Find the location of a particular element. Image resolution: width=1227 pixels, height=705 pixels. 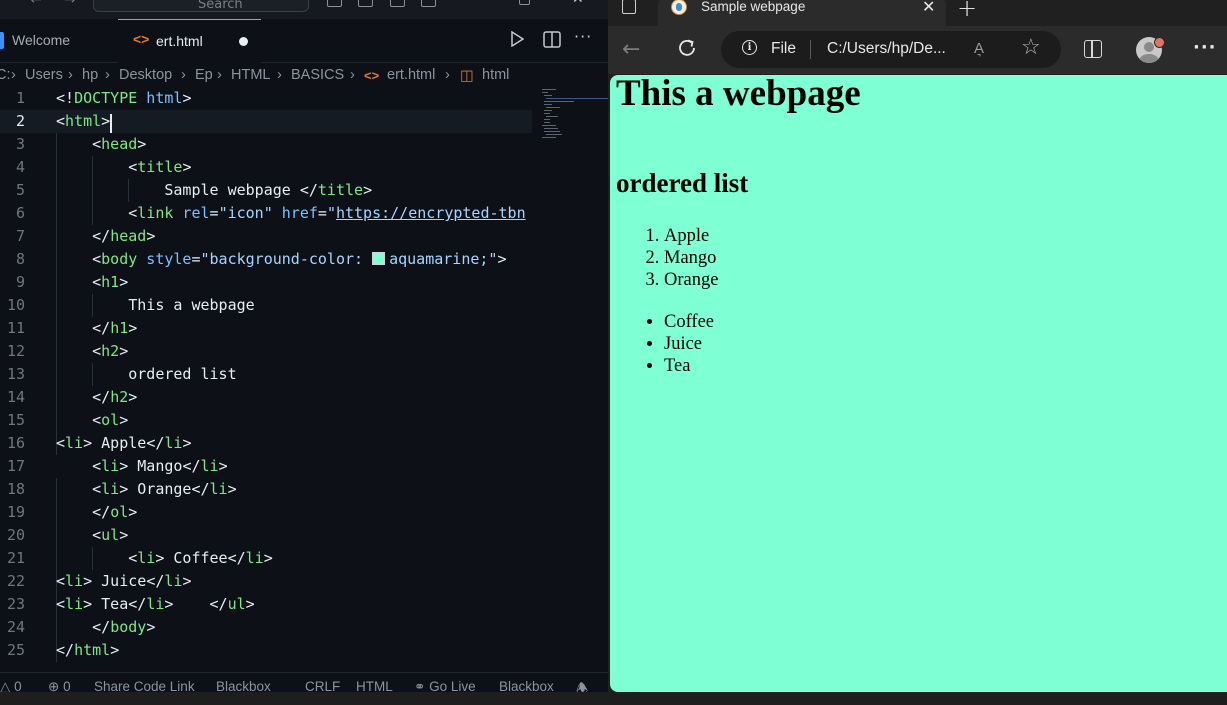

new-tab-icon: + is located at coordinates (967, 11).